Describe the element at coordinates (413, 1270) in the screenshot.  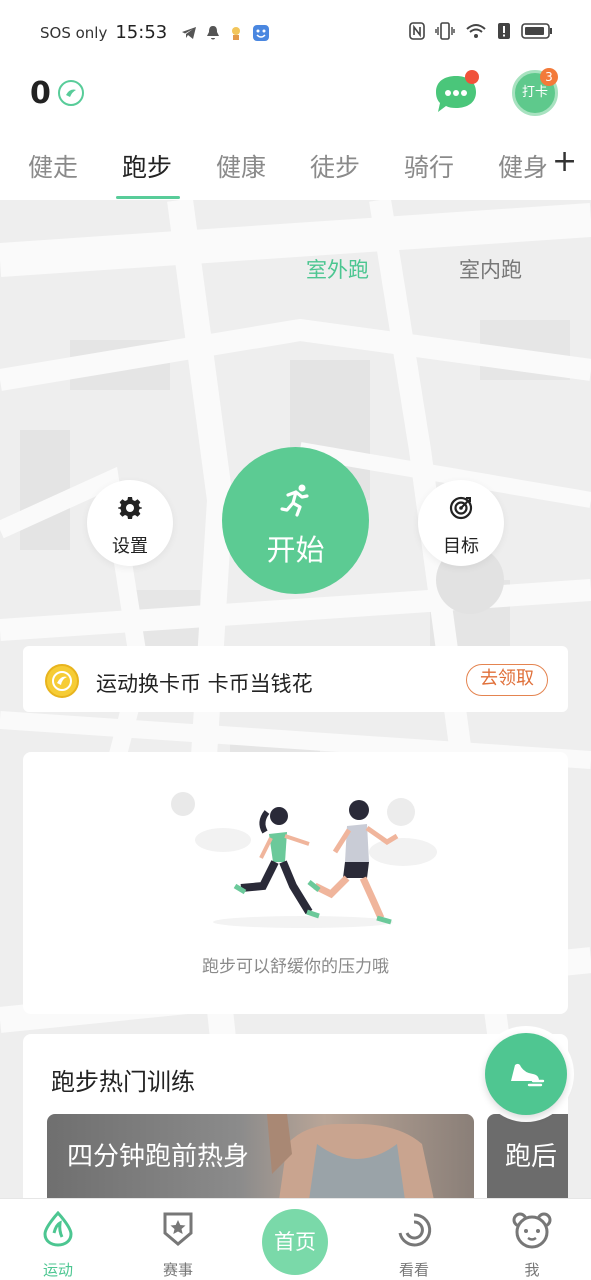
I see `nav-watch-label: 看看` at that location.